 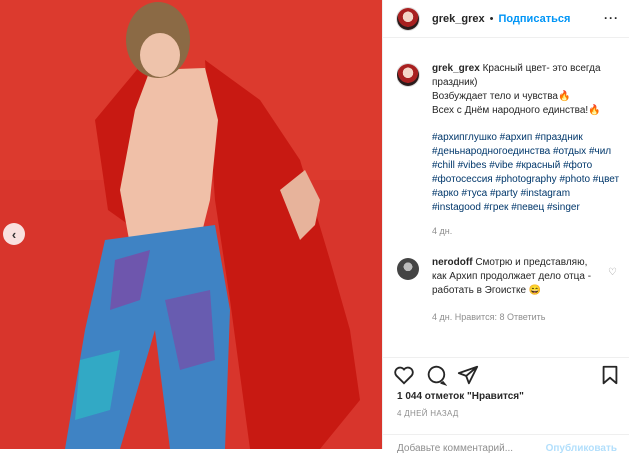 I want to click on small-heart-icon: ♡, so click(x=612, y=273).